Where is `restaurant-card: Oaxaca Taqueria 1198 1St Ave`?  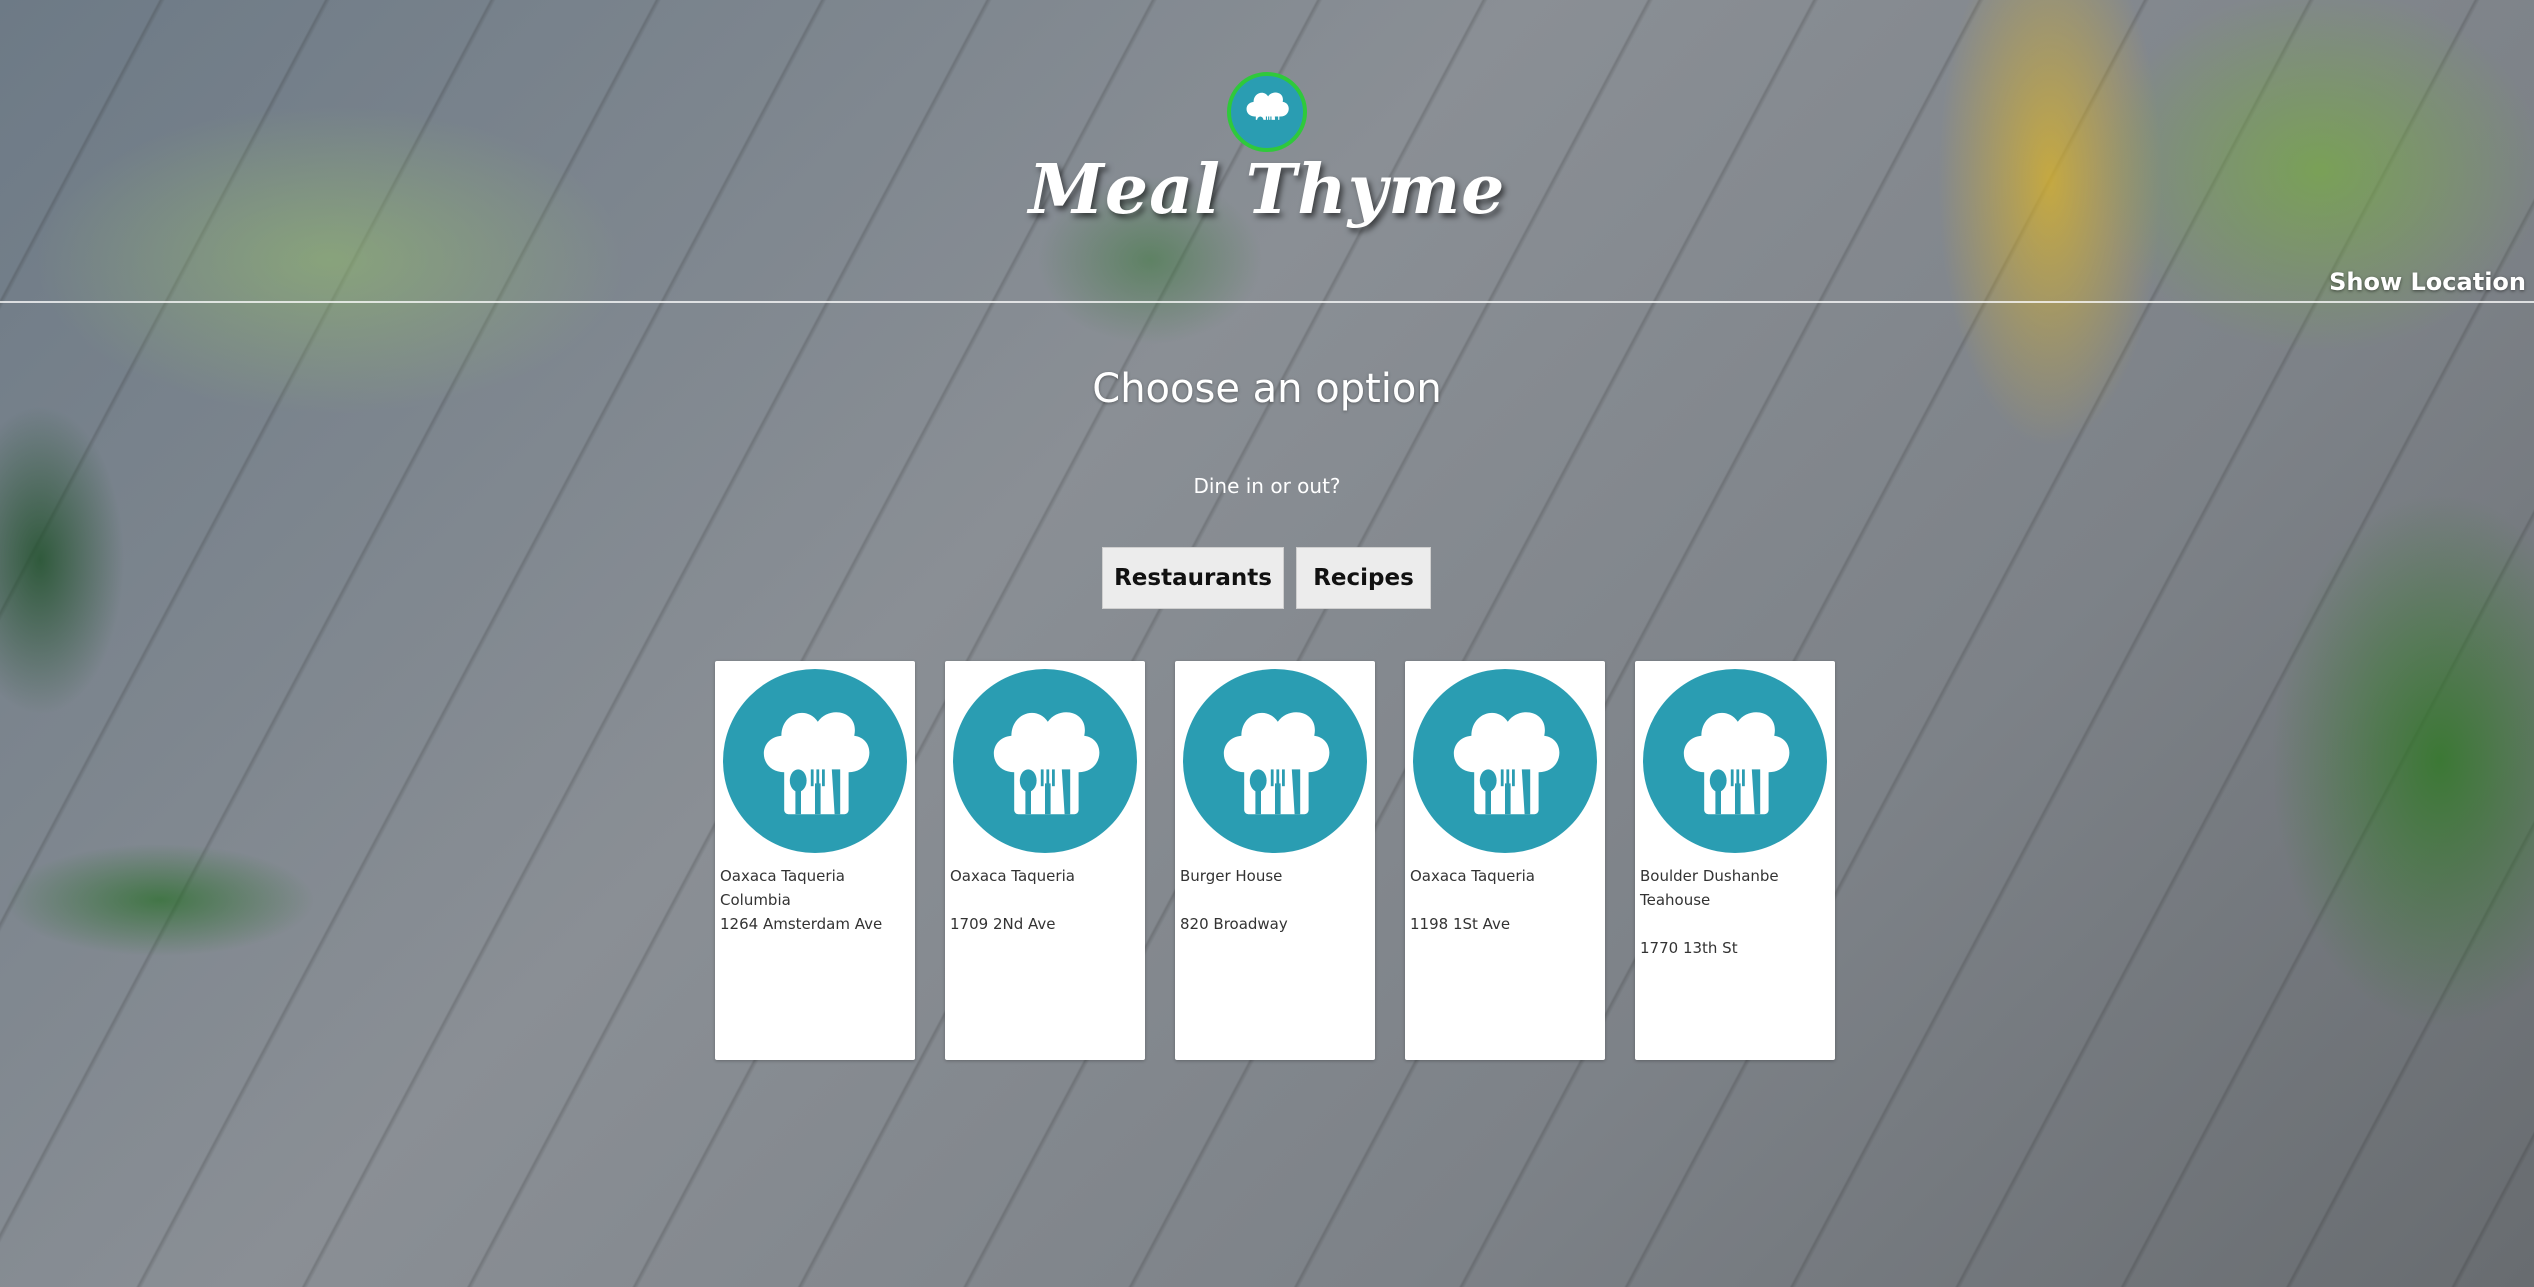 restaurant-card: Oaxaca Taqueria 1198 1St Ave is located at coordinates (1505, 860).